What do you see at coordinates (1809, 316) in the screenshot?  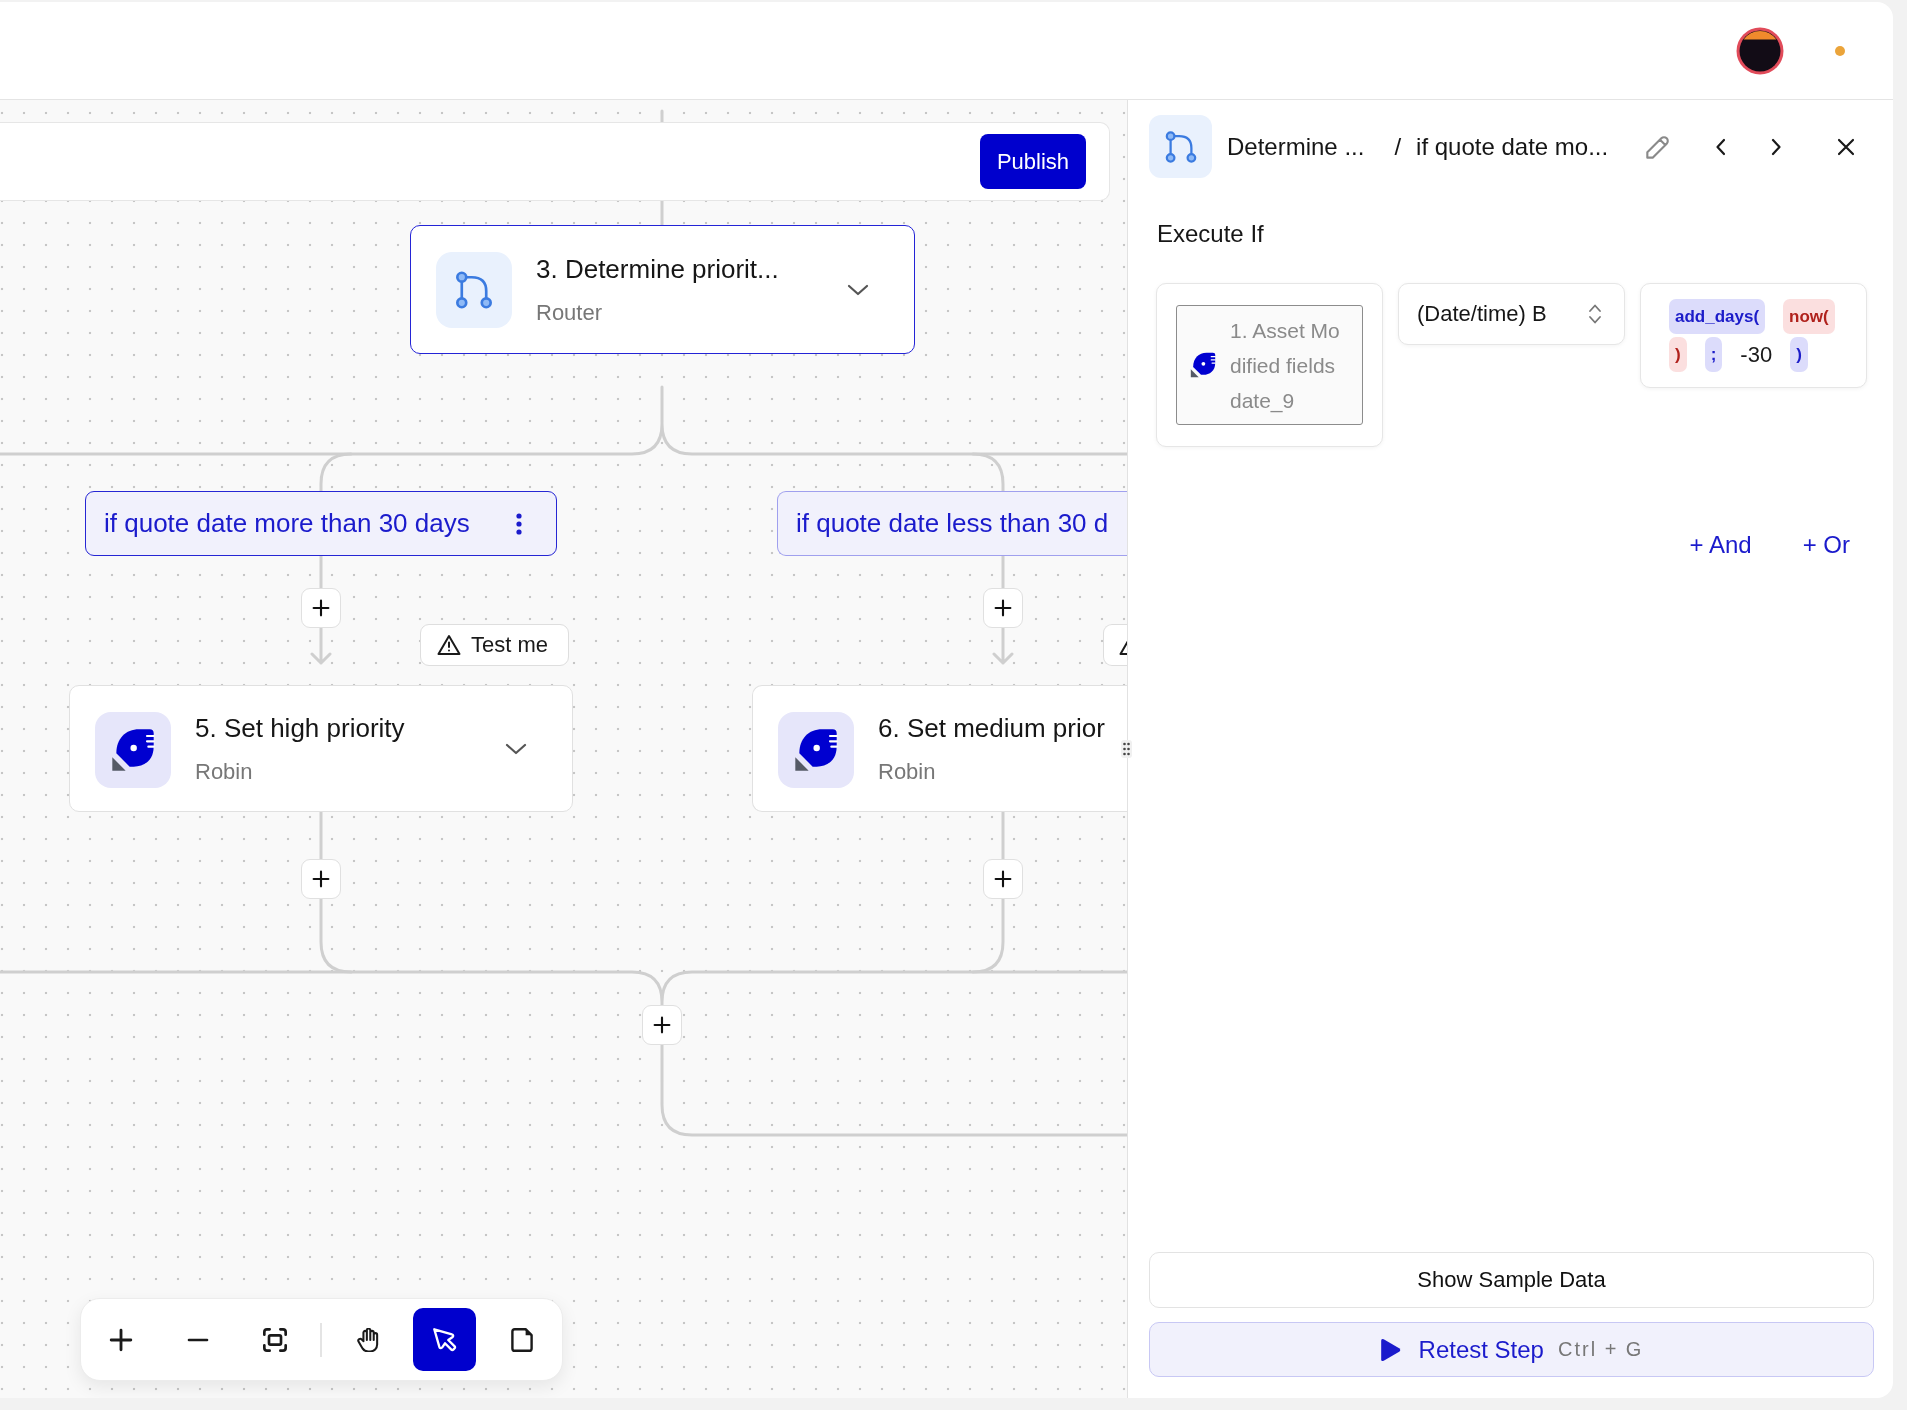 I see `token-chip: now(` at bounding box center [1809, 316].